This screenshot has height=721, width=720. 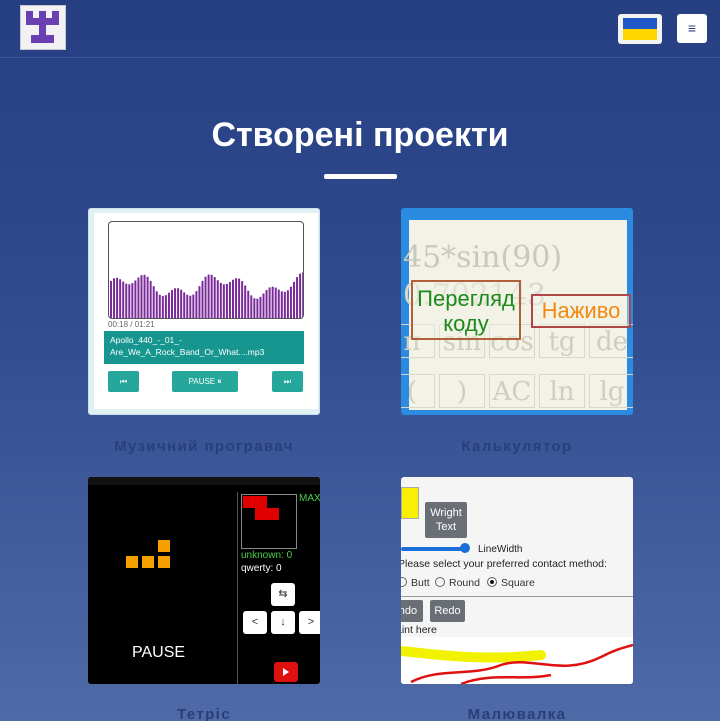 I want to click on redo-button: Redo, so click(x=447, y=611).